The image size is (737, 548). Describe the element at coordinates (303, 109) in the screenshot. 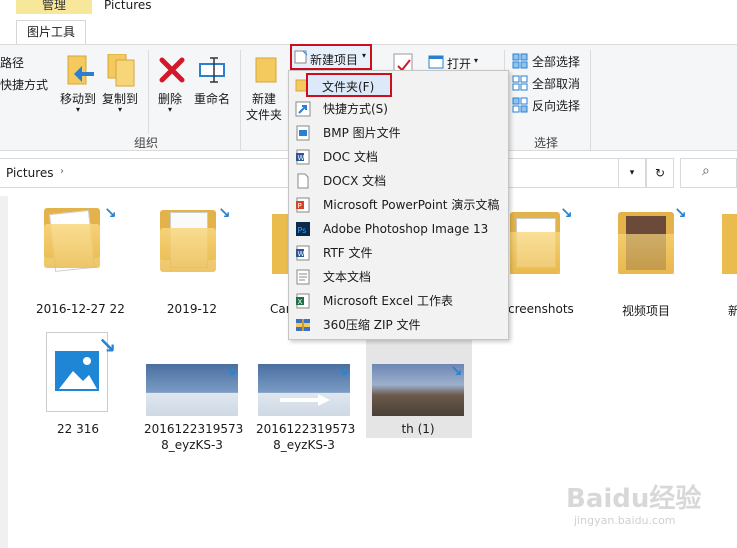

I see `shortcut-icon` at that location.